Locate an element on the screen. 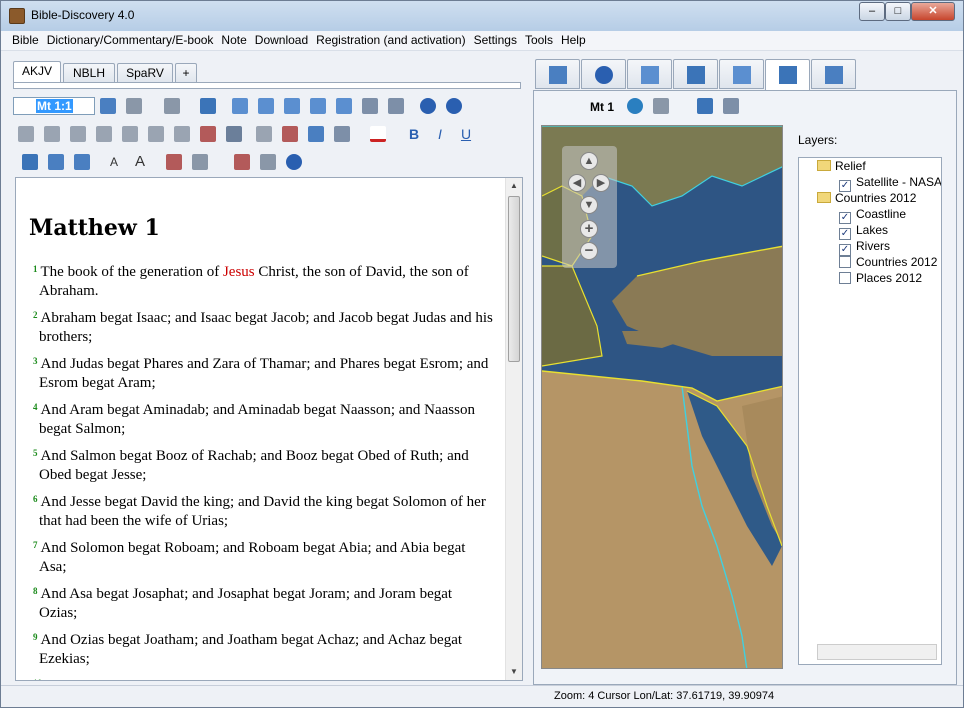 The image size is (964, 708). search-button is located at coordinates (370, 106).